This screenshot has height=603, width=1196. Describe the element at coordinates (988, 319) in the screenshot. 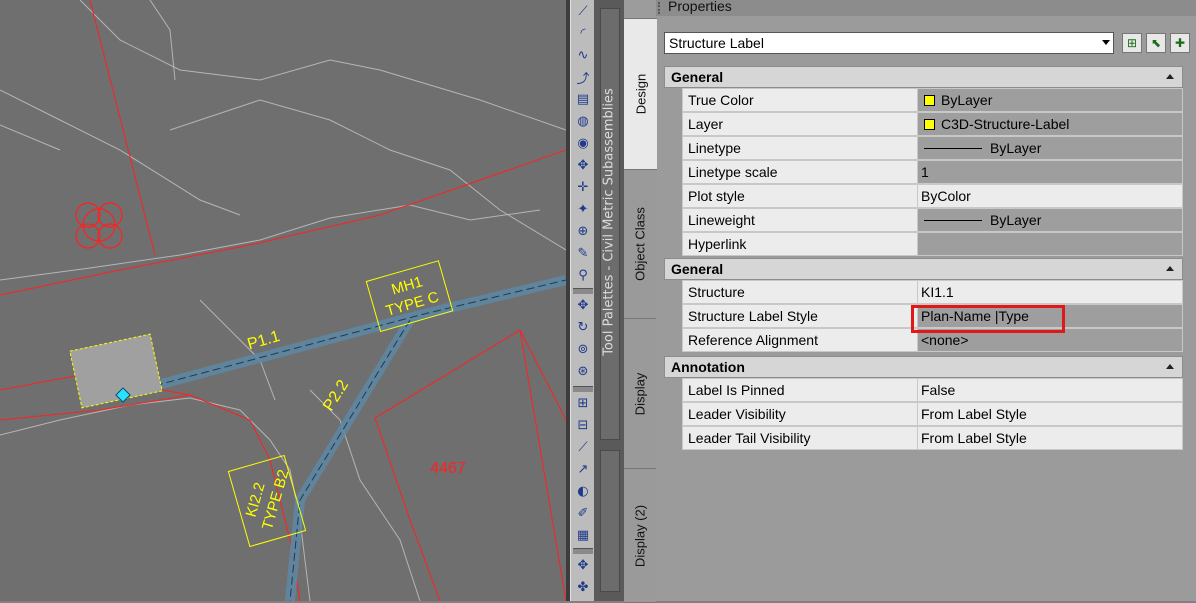

I see `highlight-box` at that location.